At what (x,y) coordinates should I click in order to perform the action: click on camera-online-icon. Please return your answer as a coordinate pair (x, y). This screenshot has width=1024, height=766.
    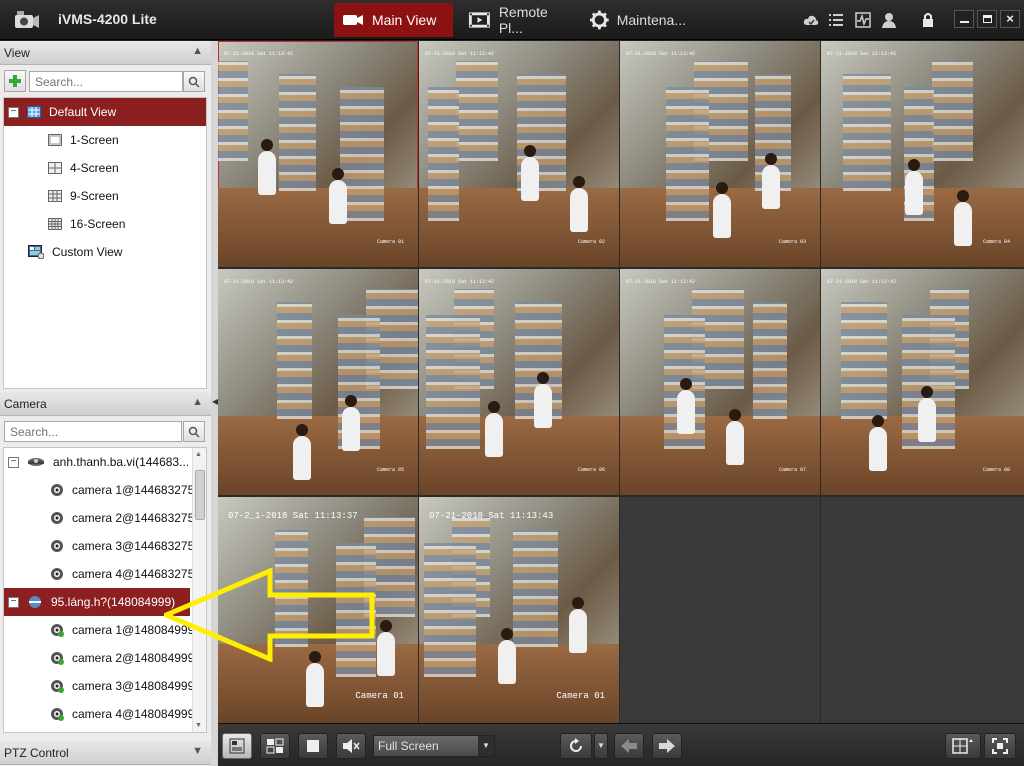
    Looking at the image, I should click on (57, 714).